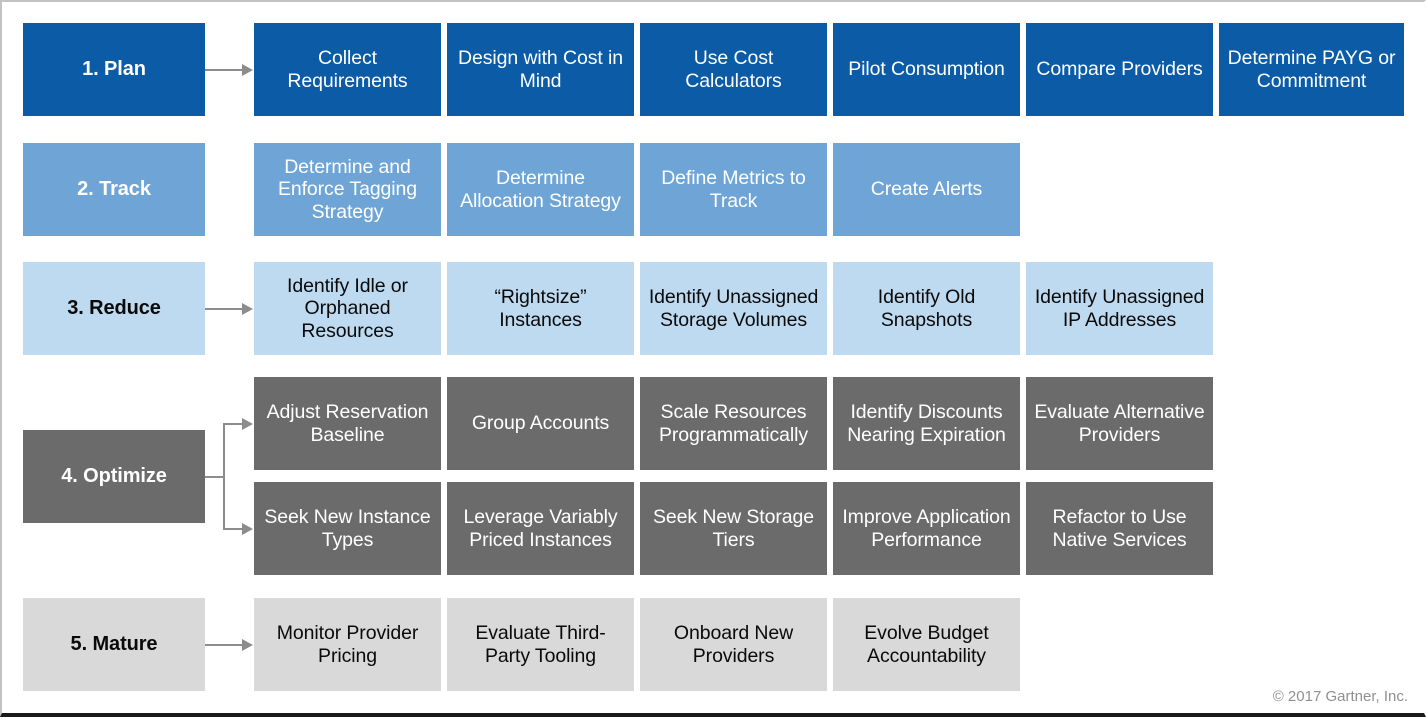 The image size is (1426, 717). I want to click on step-card-optimize-bottom-1: Seek New Instance Types, so click(347, 528).